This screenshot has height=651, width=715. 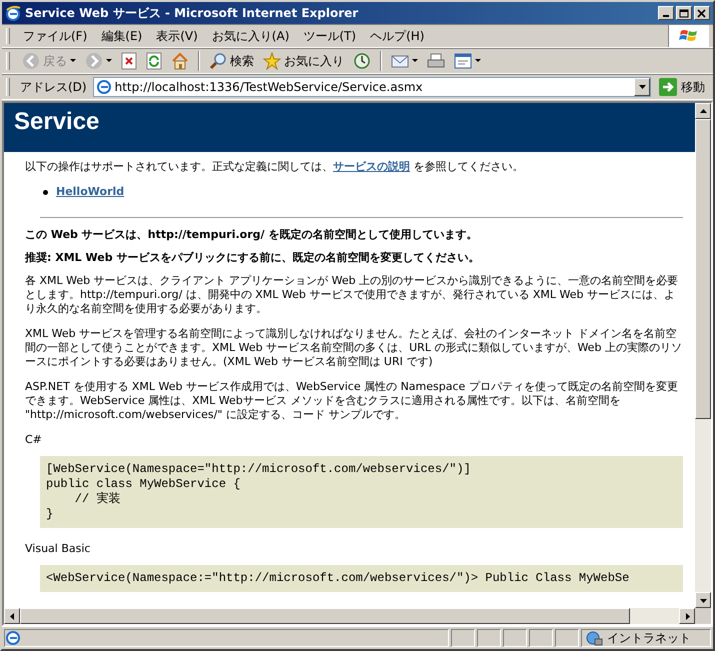 What do you see at coordinates (122, 36) in the screenshot?
I see `menu-item: 編集(E)` at bounding box center [122, 36].